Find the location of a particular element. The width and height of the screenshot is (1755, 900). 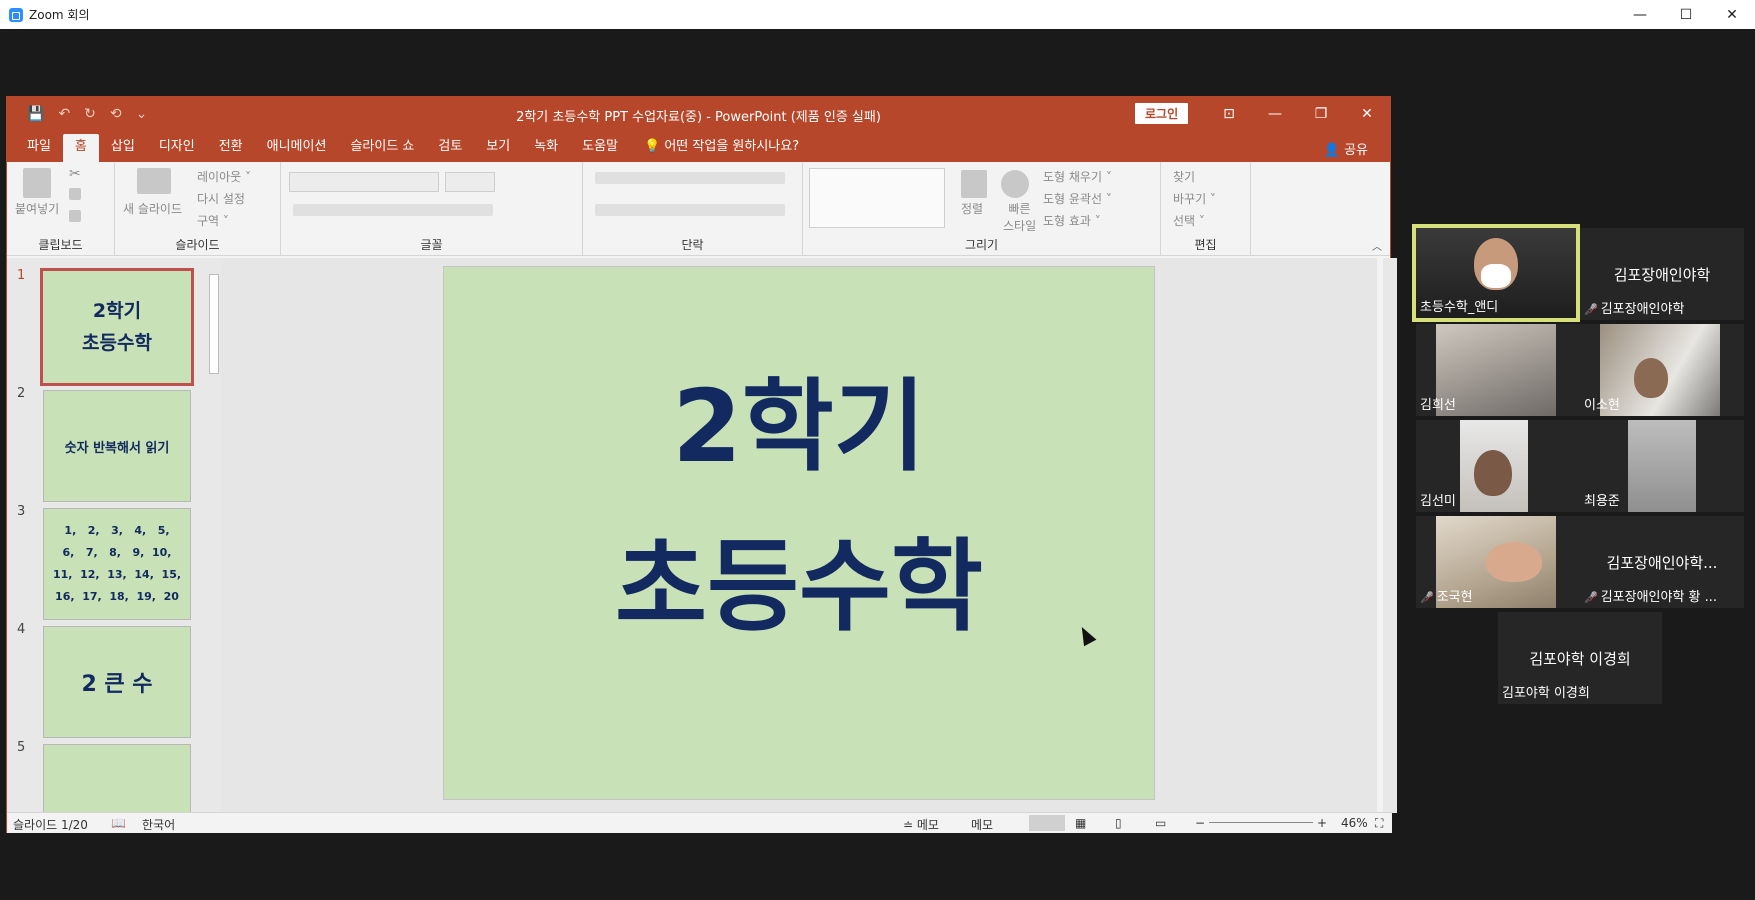

minimize-button: — is located at coordinates (1640, 14).